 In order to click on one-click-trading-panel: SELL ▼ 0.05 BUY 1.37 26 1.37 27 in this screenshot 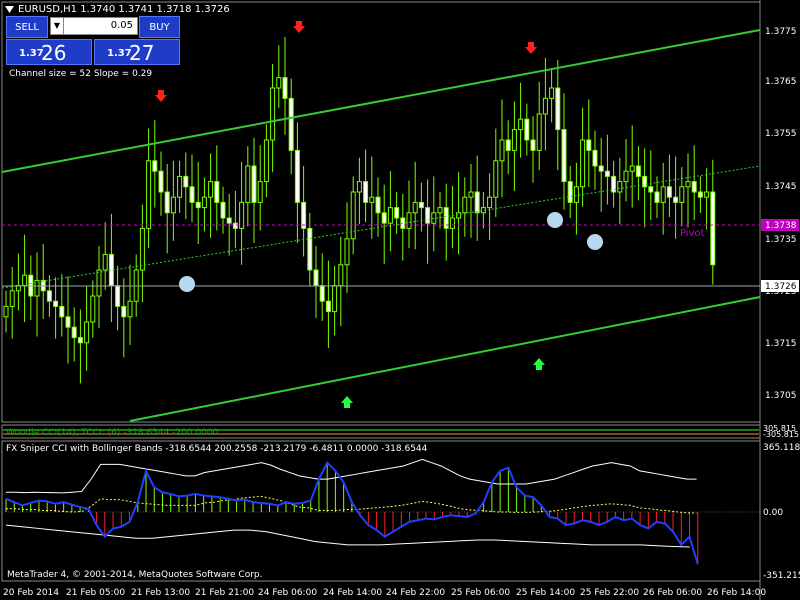, I will do `click(93, 40)`.